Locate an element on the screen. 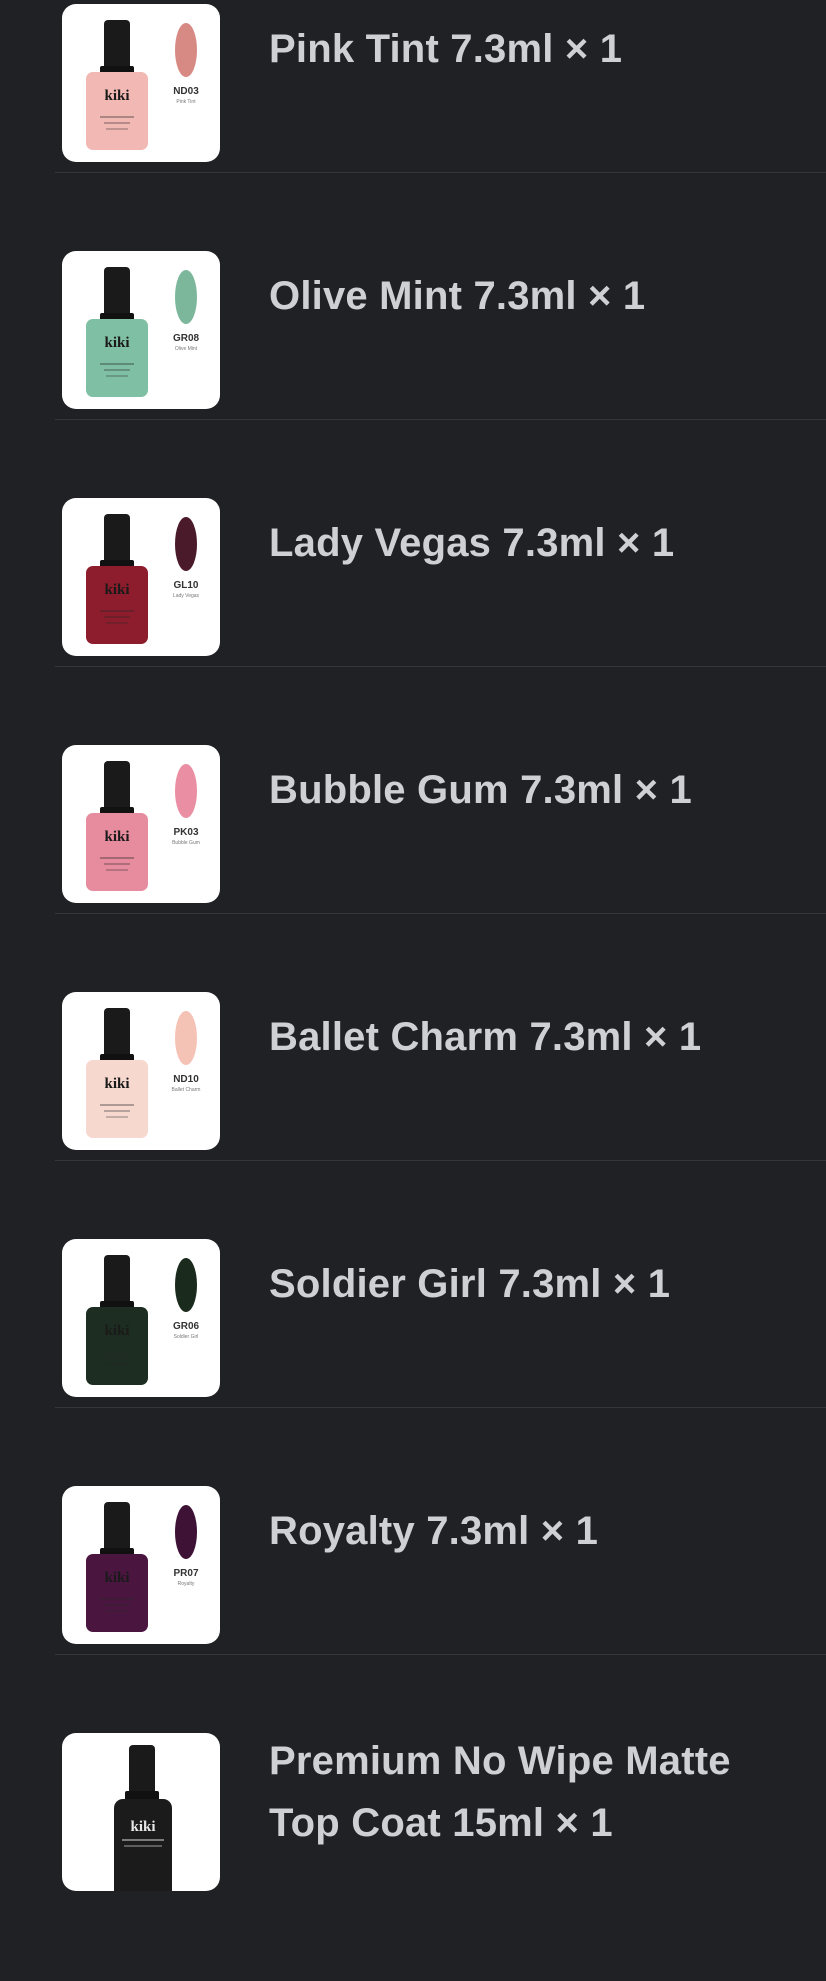 This screenshot has height=1981, width=826. shade-name-text: Royalty is located at coordinates (186, 1584).